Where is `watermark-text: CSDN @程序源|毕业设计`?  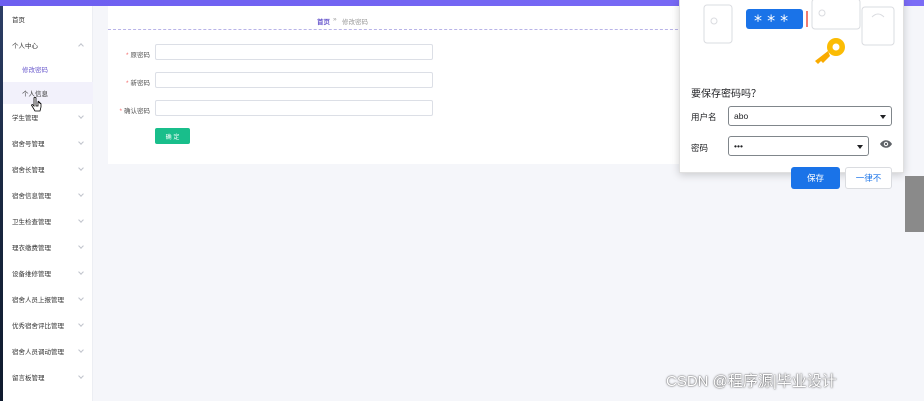 watermark-text: CSDN @程序源|毕业设计 is located at coordinates (751, 381).